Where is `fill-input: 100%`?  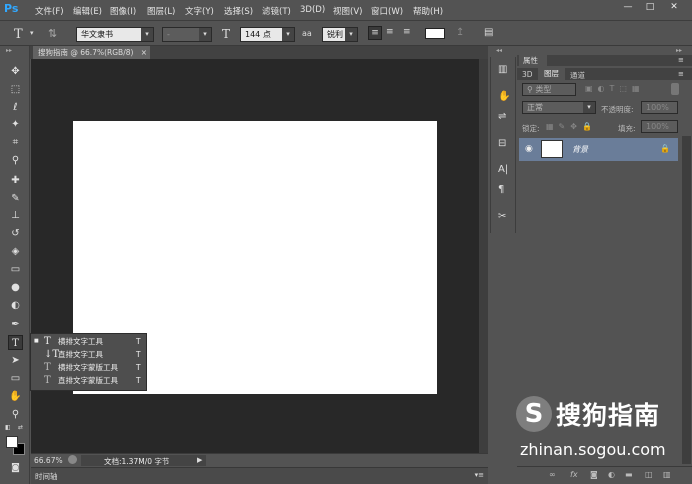 fill-input: 100% is located at coordinates (659, 126).